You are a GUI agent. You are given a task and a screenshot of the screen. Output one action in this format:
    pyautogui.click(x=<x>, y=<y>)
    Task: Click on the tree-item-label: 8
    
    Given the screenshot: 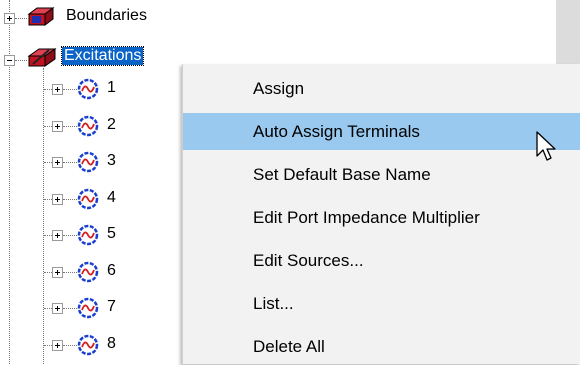 What is the action you would take?
    pyautogui.click(x=111, y=343)
    